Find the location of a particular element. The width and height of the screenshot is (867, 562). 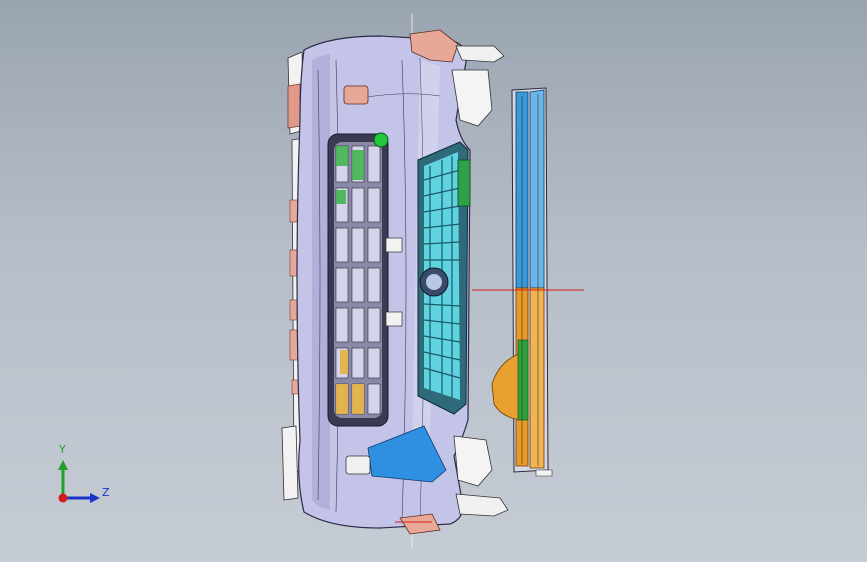

lower-grille is located at coordinates (358, 280).